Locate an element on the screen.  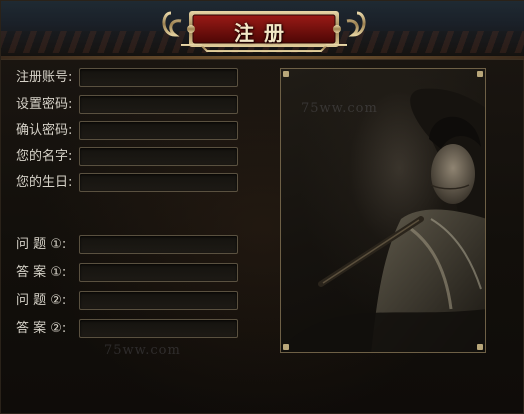
name-label: 您的名字: is located at coordinates (44, 156).